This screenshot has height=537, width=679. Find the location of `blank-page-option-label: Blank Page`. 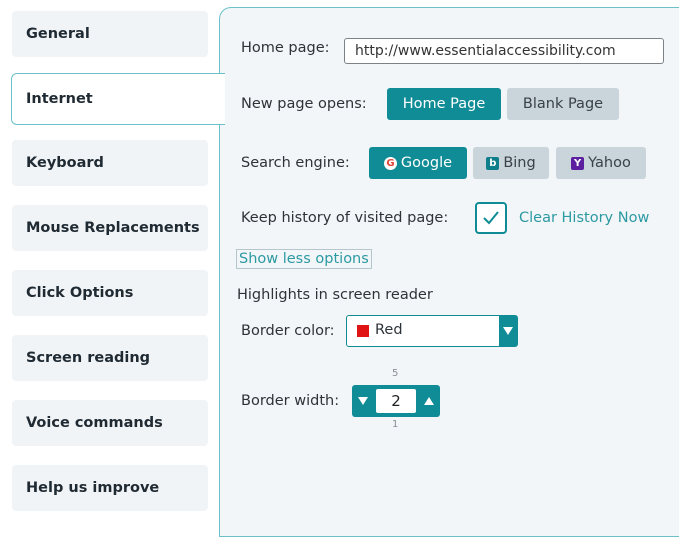

blank-page-option-label: Blank Page is located at coordinates (563, 104).